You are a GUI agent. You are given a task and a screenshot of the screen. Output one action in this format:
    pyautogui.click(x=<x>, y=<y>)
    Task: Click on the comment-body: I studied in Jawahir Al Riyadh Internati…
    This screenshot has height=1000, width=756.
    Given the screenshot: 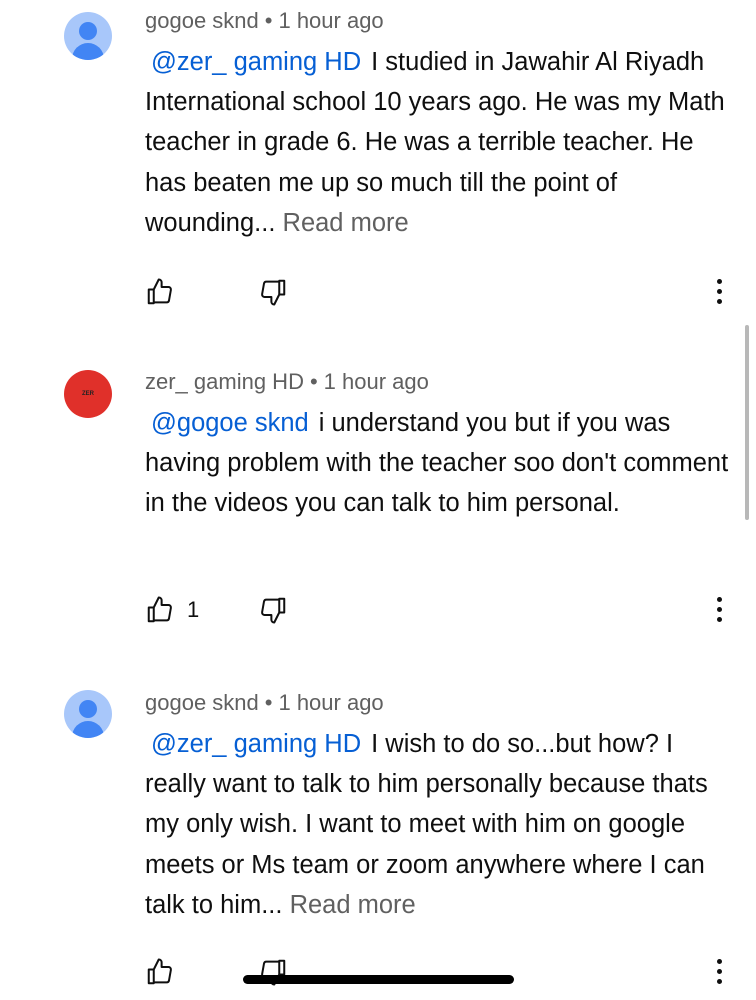 What is the action you would take?
    pyautogui.click(x=435, y=142)
    